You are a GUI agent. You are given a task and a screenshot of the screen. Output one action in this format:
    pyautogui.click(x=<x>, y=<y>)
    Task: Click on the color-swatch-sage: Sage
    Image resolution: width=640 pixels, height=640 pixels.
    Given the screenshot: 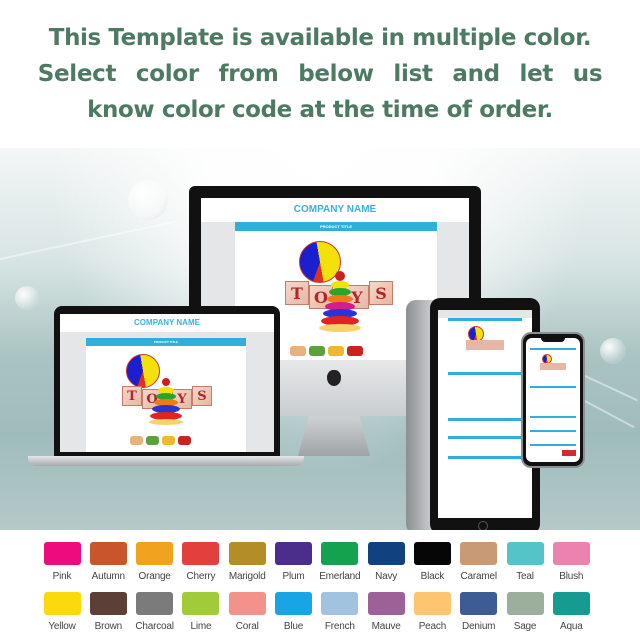 What is the action you would take?
    pyautogui.click(x=525, y=612)
    